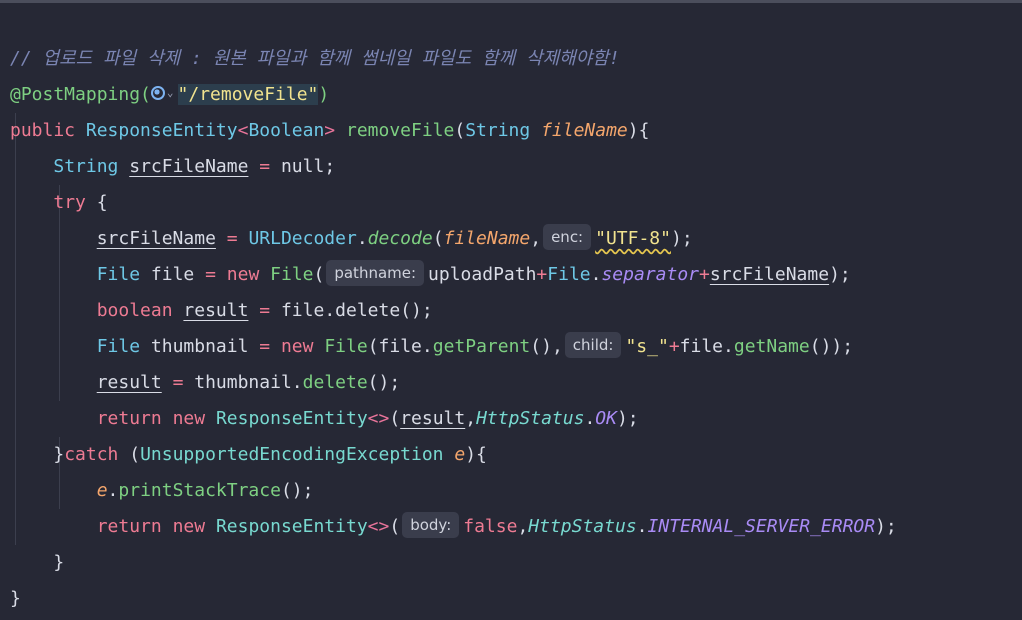 The width and height of the screenshot is (1022, 620). I want to click on code-line-result-delete: result = thumbnail.delete();, so click(512, 361).